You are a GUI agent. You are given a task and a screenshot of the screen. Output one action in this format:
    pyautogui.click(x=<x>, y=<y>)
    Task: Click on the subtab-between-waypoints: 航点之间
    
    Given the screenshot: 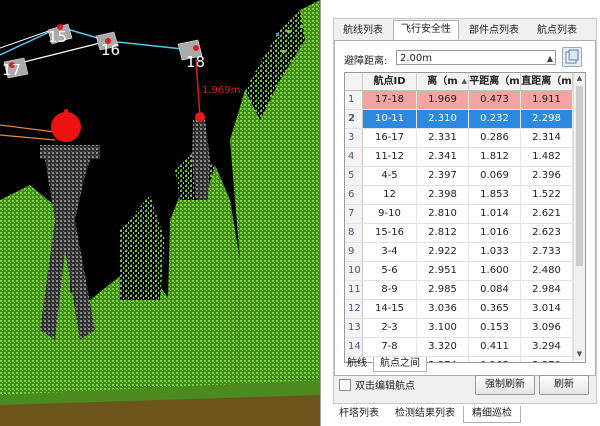 What is the action you would take?
    pyautogui.click(x=400, y=364)
    